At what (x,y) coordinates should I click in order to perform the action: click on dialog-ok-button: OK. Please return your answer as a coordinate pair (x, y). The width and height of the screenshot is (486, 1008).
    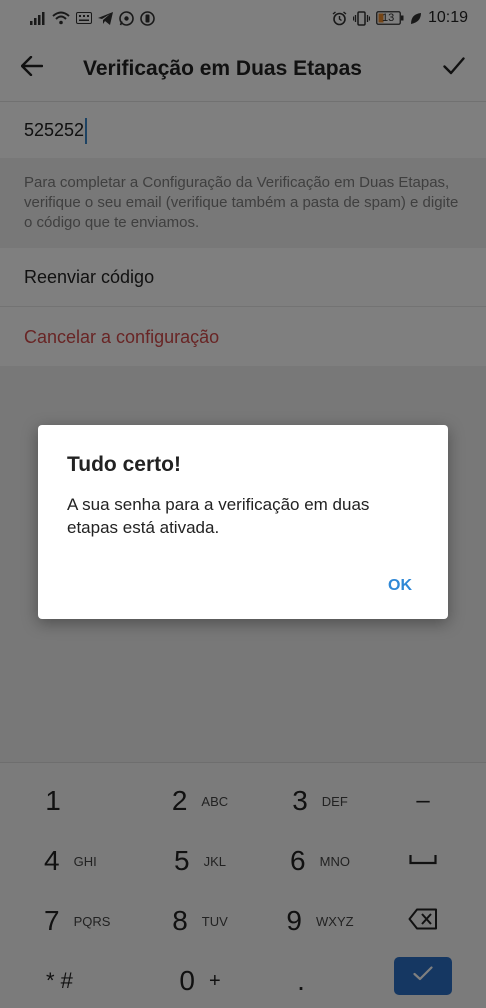
    Looking at the image, I should click on (400, 586).